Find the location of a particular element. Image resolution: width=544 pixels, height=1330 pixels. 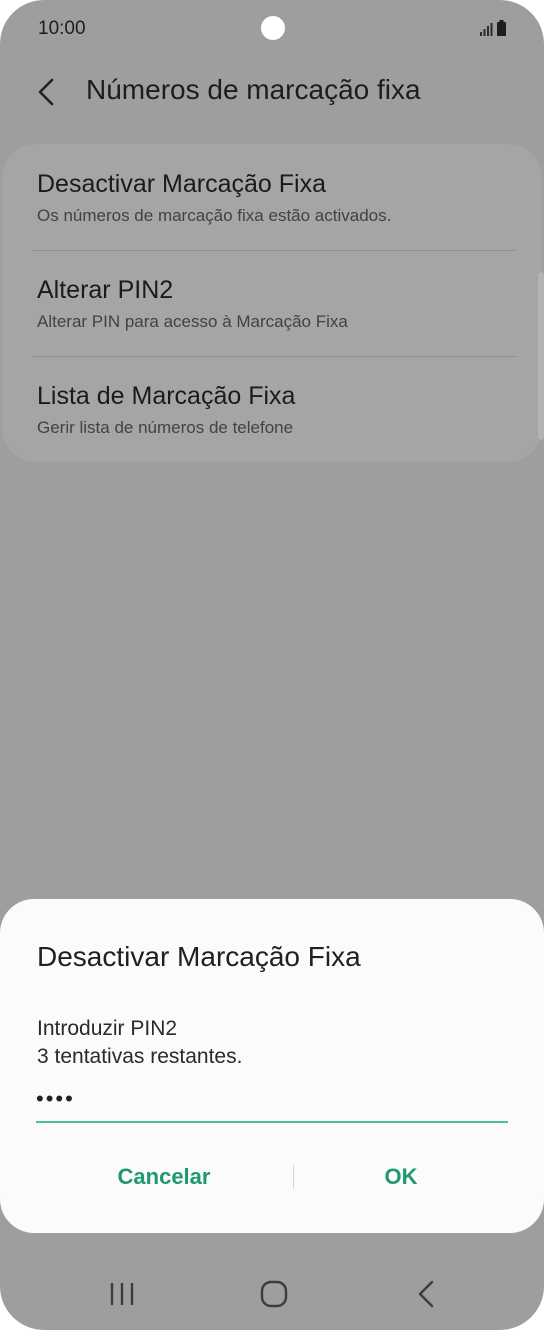

dialog-message-instruction: Introduzir PIN2 is located at coordinates (107, 1028).